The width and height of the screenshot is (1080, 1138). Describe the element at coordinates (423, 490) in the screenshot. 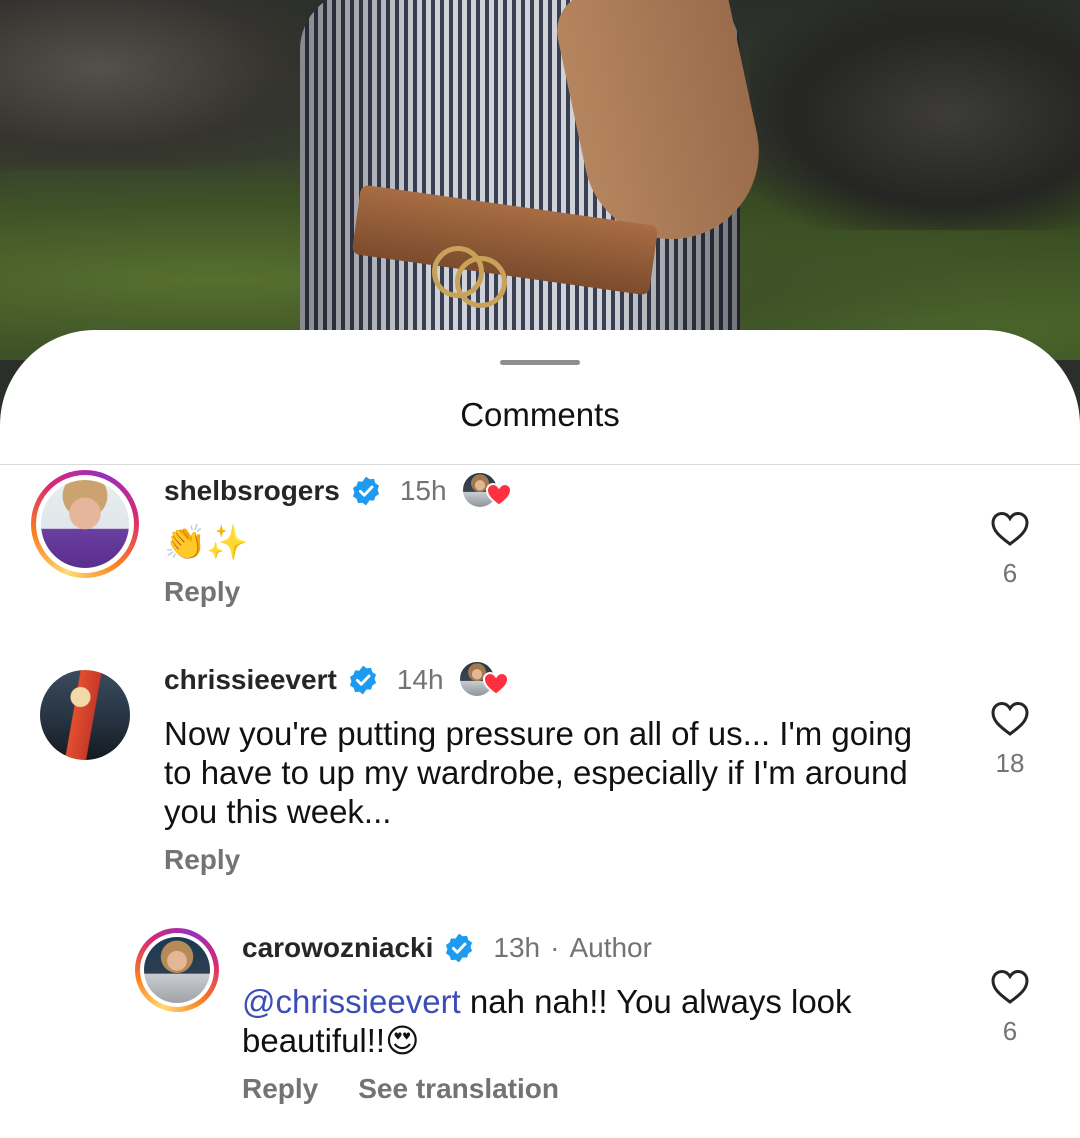

I see `comment-time: 15h` at that location.